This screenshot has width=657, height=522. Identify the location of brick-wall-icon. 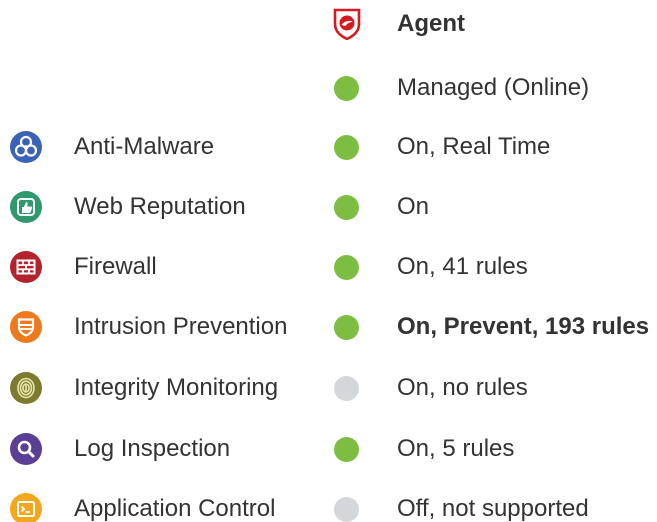
(26, 267).